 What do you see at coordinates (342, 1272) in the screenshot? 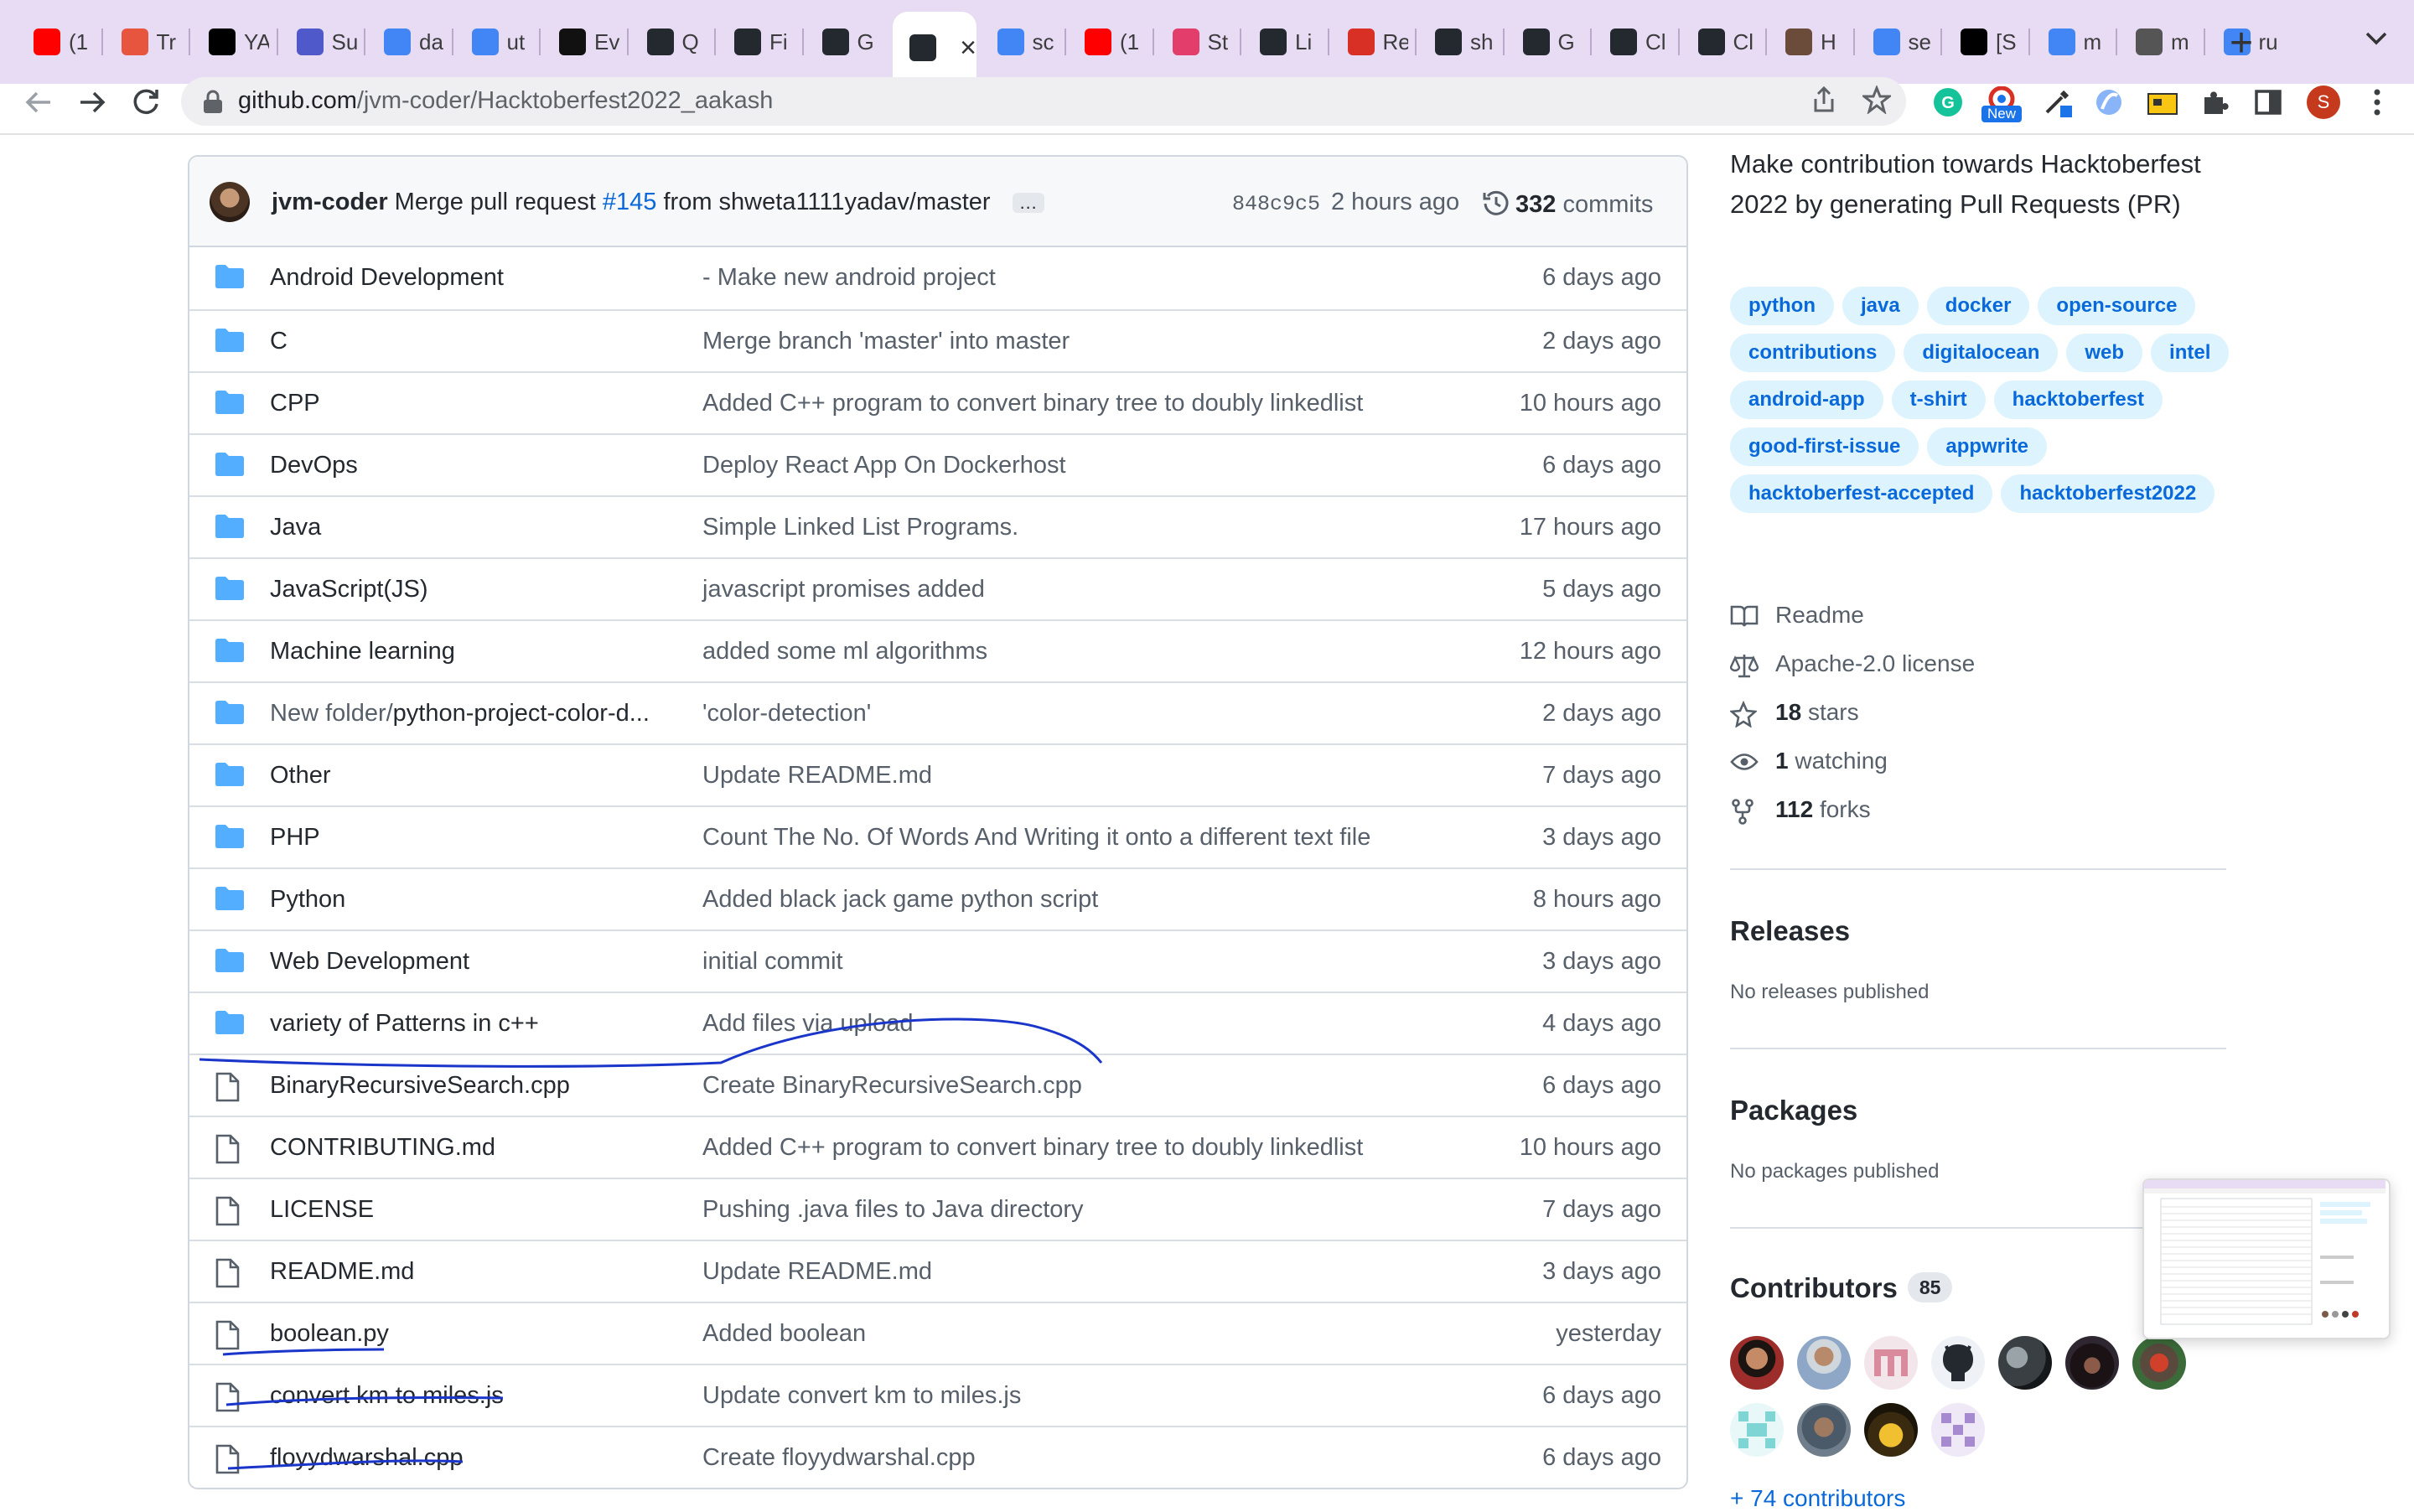
I see `file-name-link: README.md` at bounding box center [342, 1272].